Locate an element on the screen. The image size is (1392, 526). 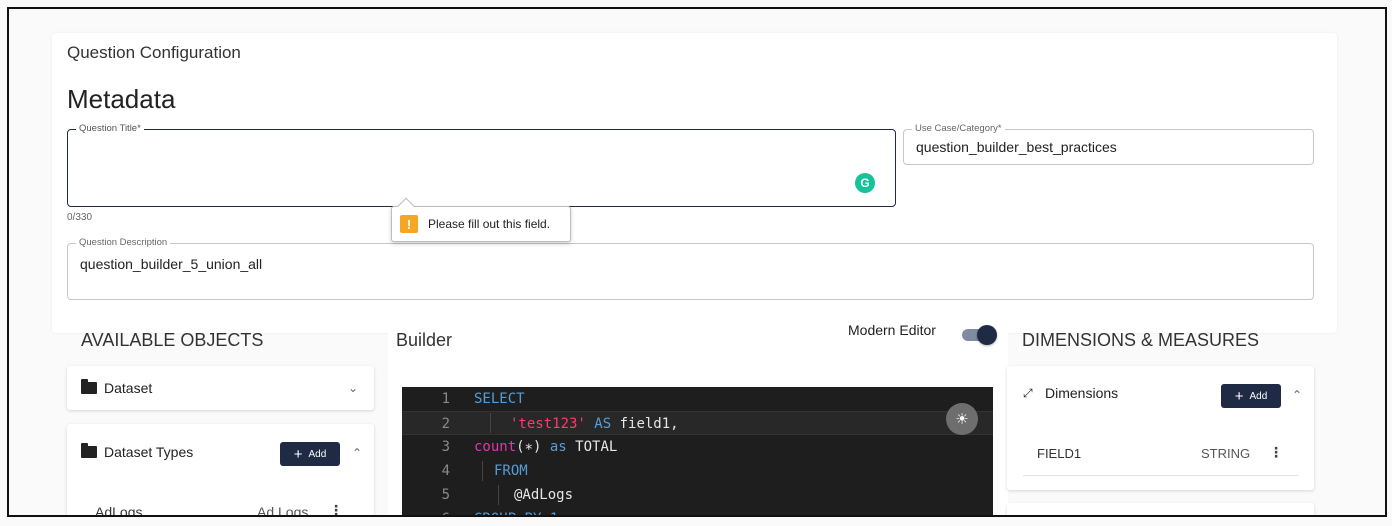
description-label: Question Description is located at coordinates (123, 242).